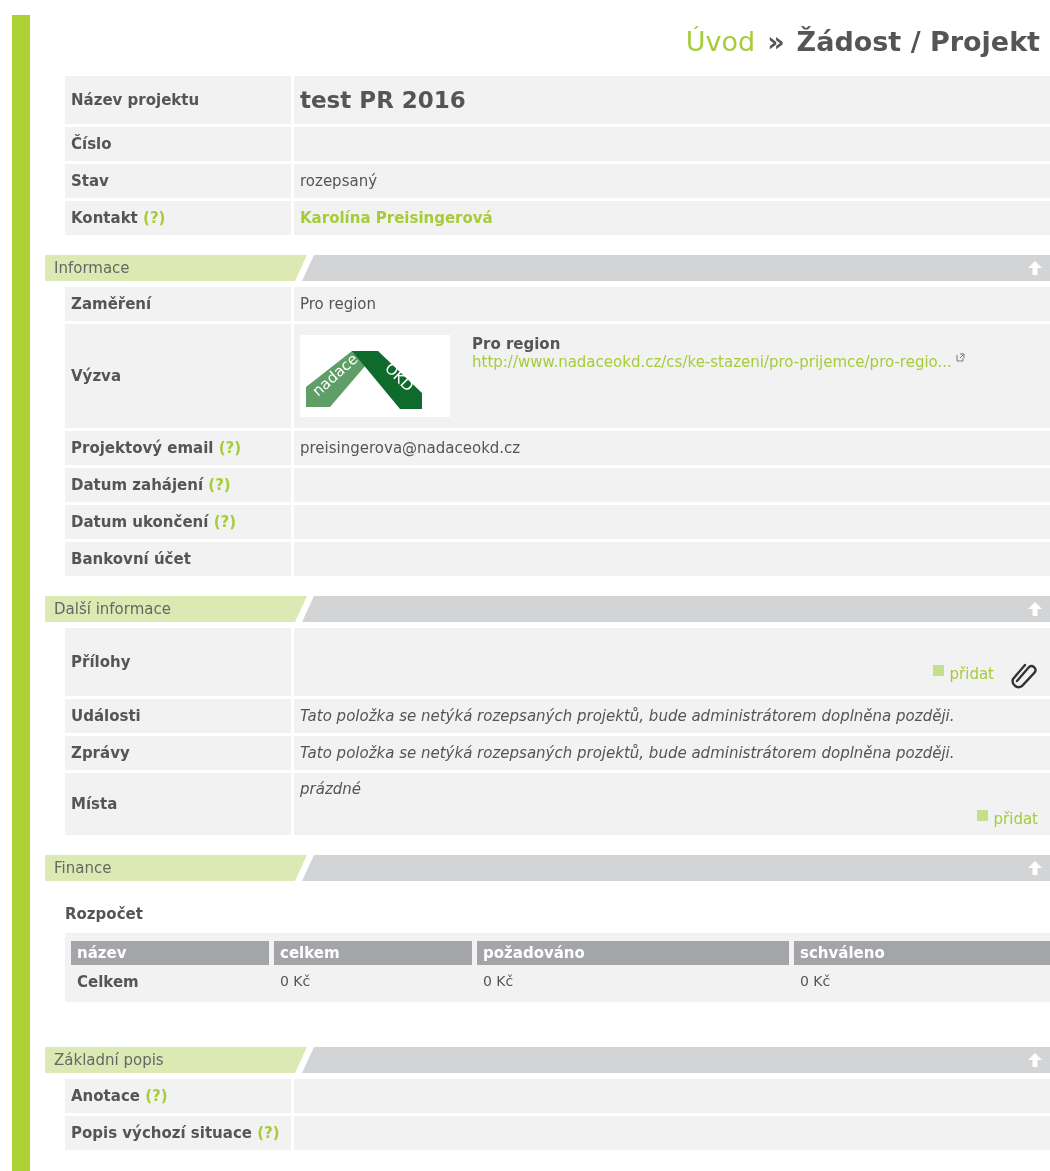 Image resolution: width=1050 pixels, height=1171 pixels. Describe the element at coordinates (633, 953) in the screenshot. I see `column-header: požadováno` at that location.